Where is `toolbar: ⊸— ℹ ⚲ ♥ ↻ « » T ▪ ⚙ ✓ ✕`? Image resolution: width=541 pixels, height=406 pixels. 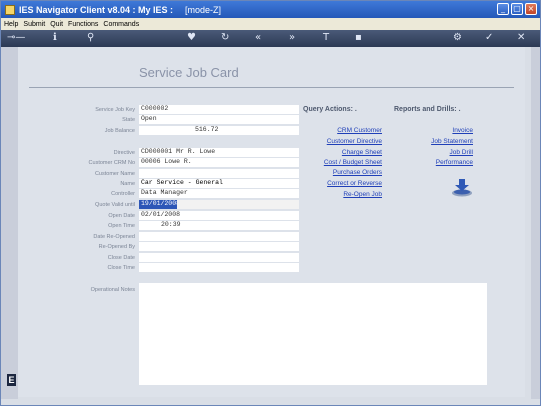 toolbar: ⊸— ℹ ⚲ ♥ ↻ « » T ▪ ⚙ ✓ ✕ is located at coordinates (270, 38).